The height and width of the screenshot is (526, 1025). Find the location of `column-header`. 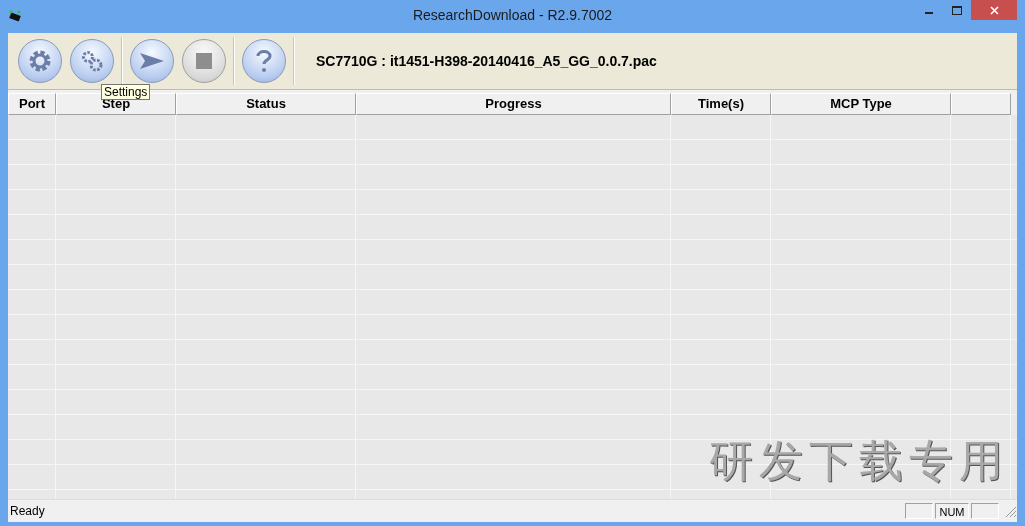

column-header is located at coordinates (981, 104).